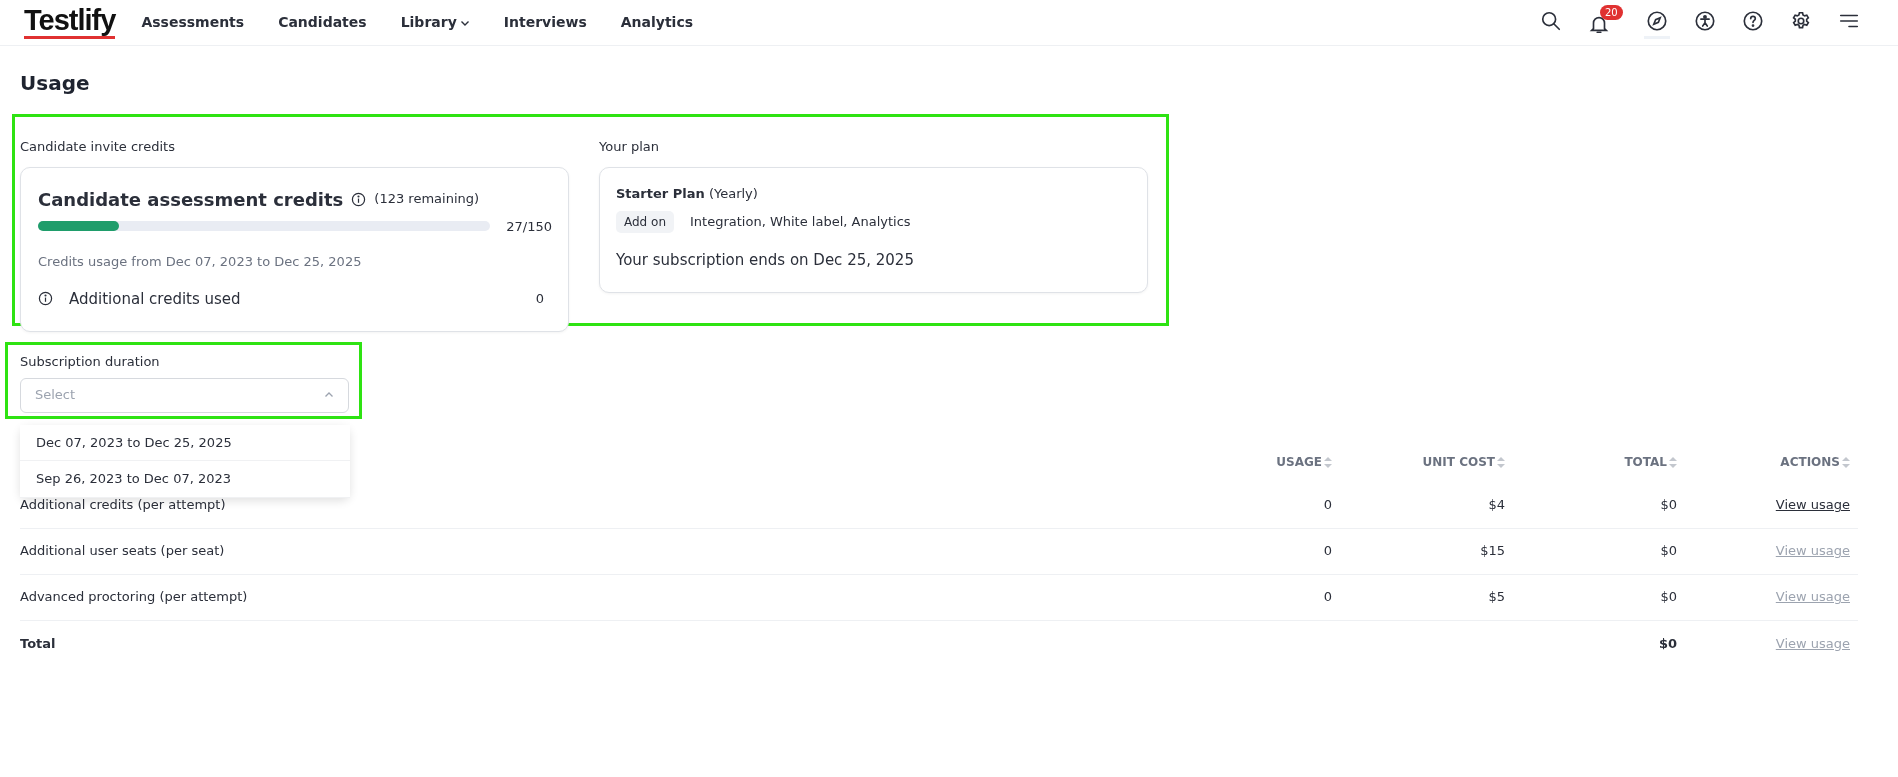  What do you see at coordinates (545, 22) in the screenshot?
I see `nav-link: Interviews` at bounding box center [545, 22].